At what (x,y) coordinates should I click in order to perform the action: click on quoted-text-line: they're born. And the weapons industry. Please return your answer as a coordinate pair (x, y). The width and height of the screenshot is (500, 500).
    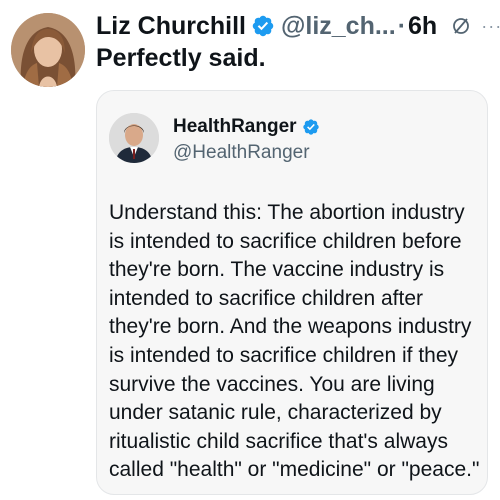
    Looking at the image, I should click on (290, 327).